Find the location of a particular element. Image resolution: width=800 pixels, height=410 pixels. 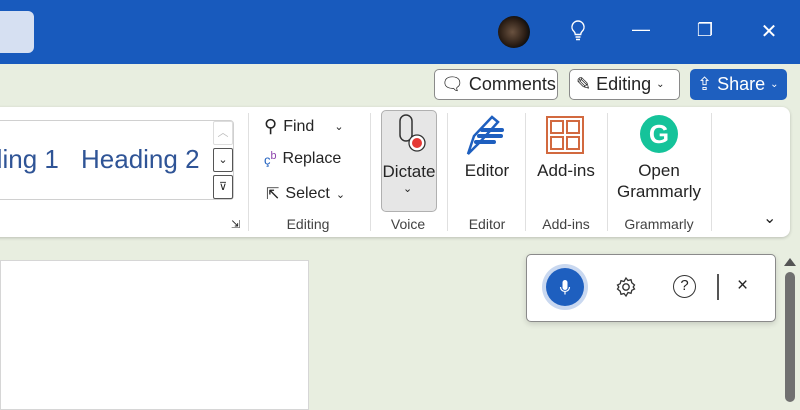

search-box is located at coordinates (17, 32).